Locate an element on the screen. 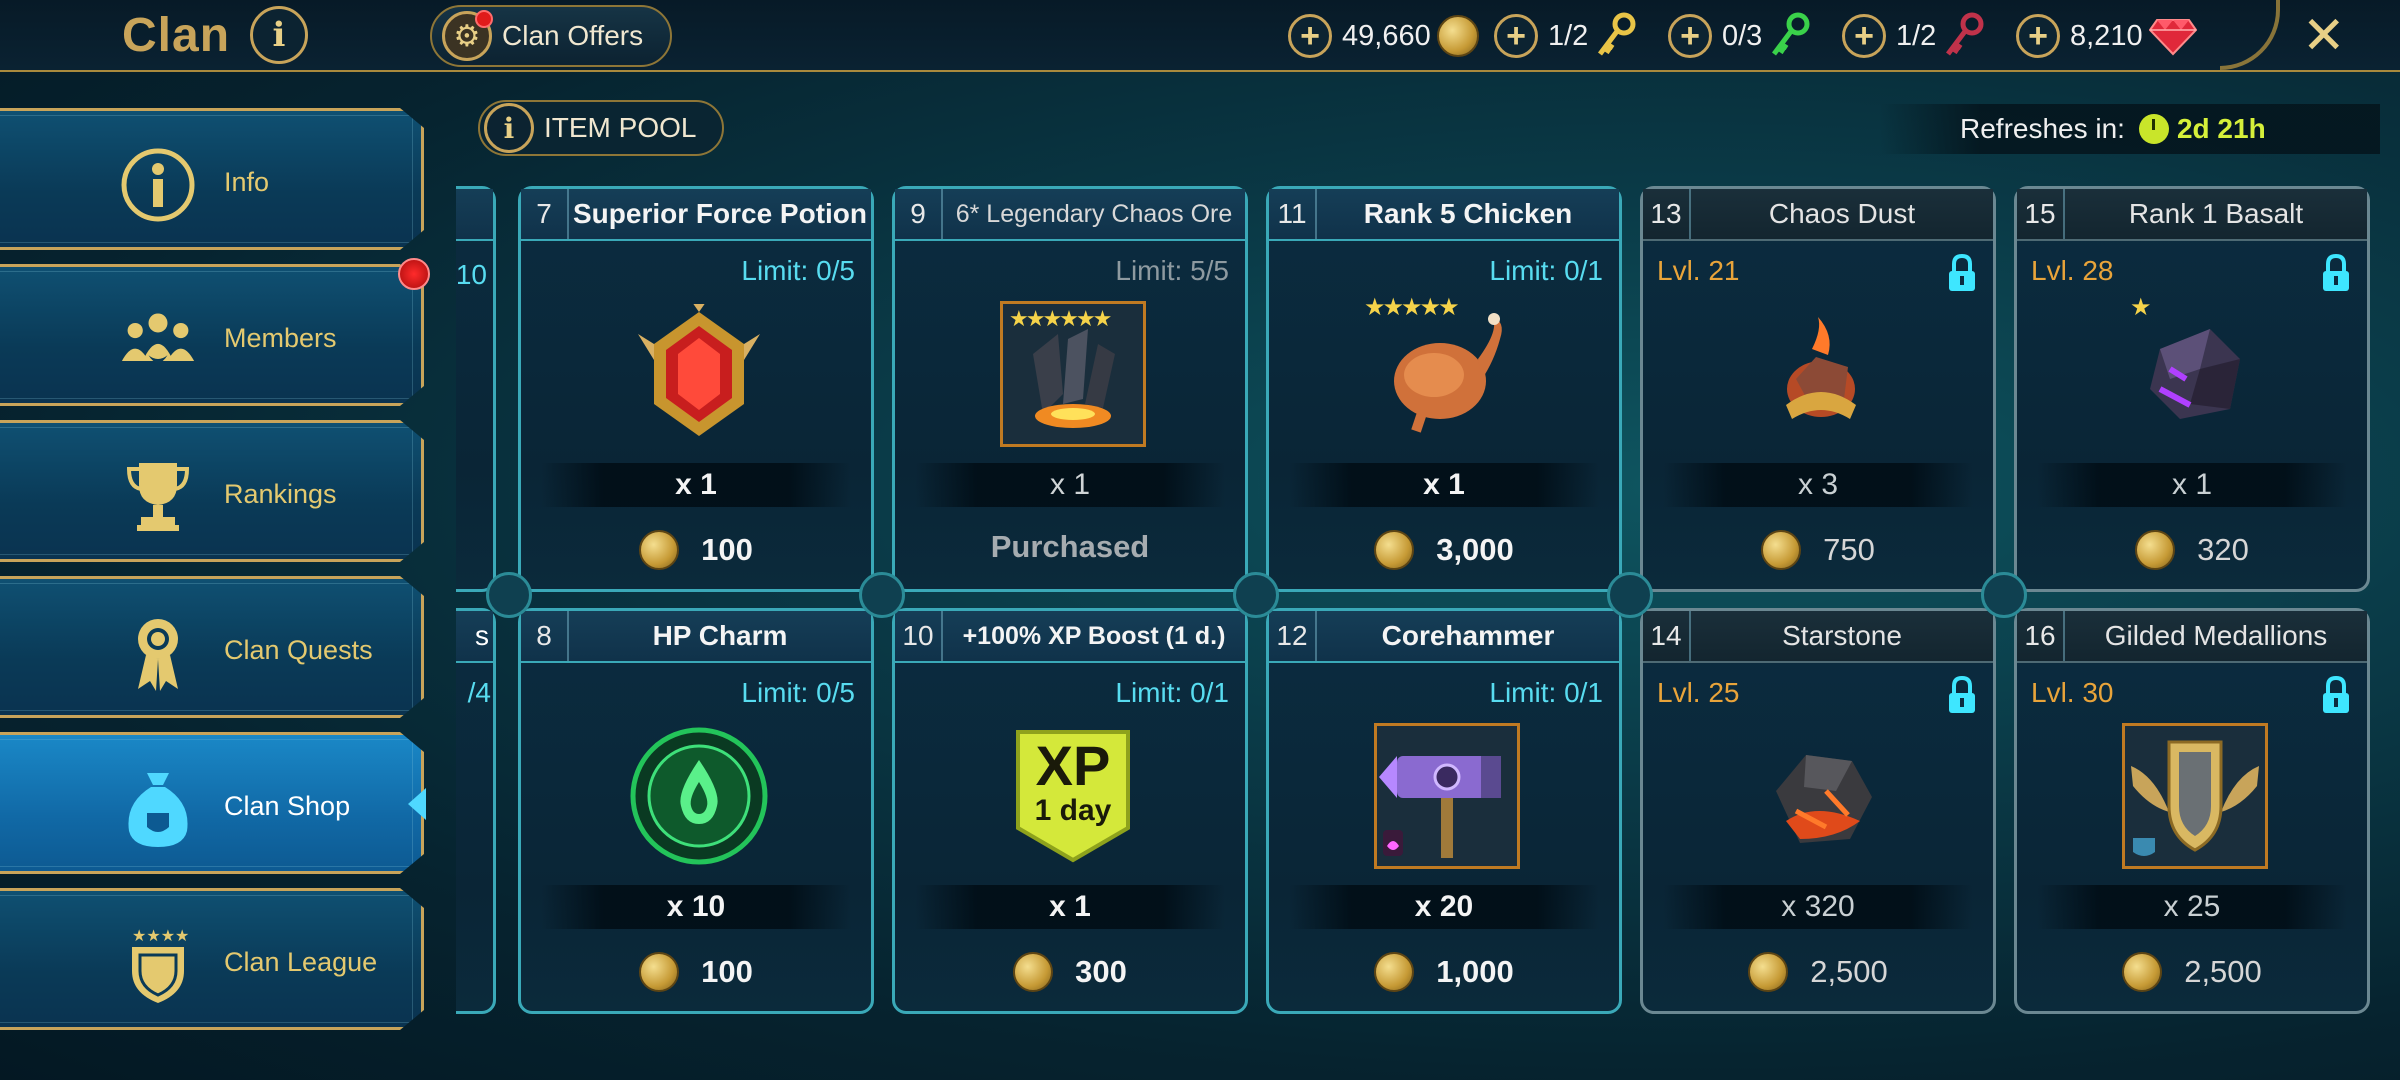 The height and width of the screenshot is (1080, 2400). sidebar-item-label: Clan Shop is located at coordinates (287, 806).